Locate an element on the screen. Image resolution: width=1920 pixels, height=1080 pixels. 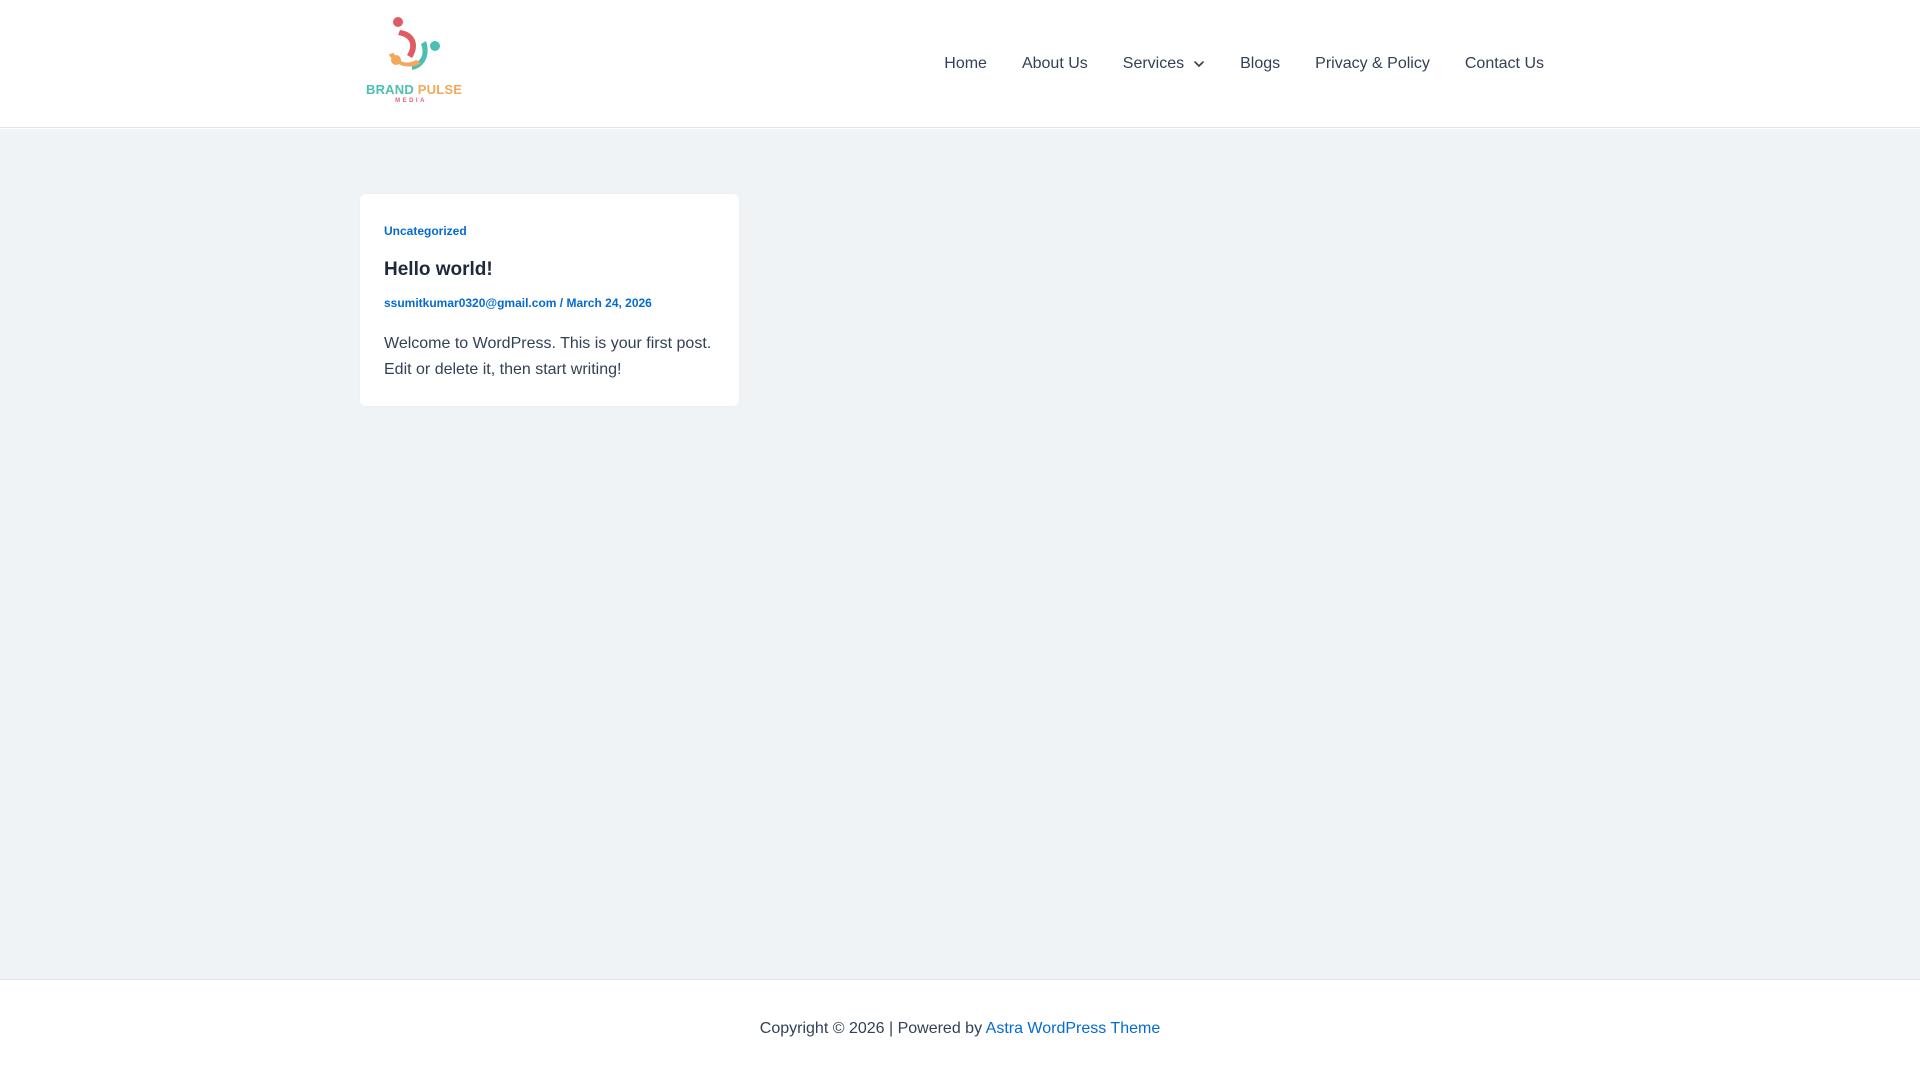
nav-label-contact-us: Contact Us is located at coordinates (1504, 63).